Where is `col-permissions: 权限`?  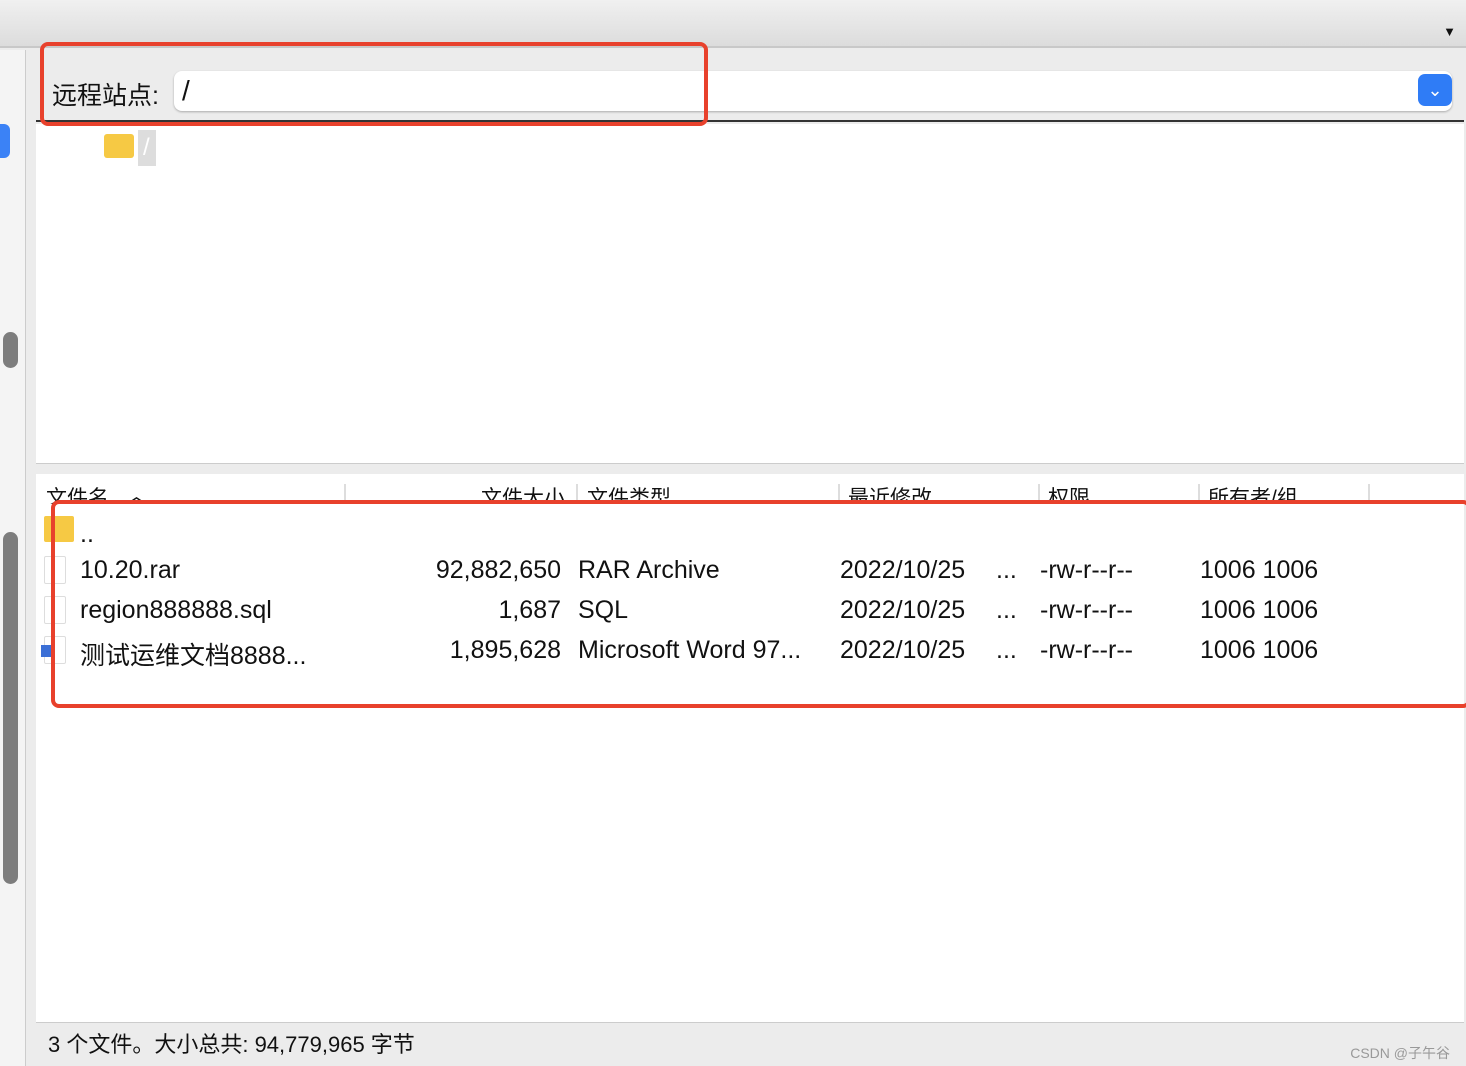
col-permissions: 权限 is located at coordinates (1069, 493).